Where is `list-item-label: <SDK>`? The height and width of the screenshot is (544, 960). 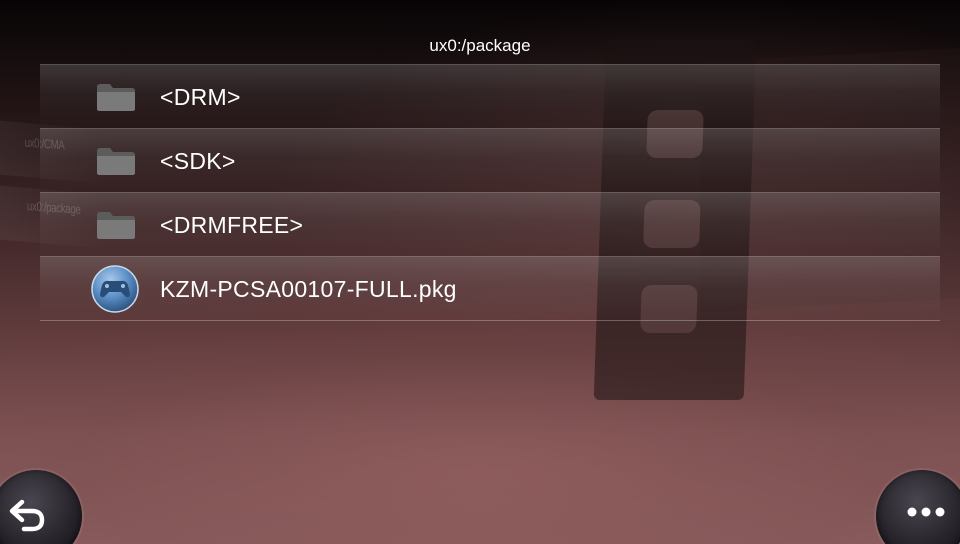 list-item-label: <SDK> is located at coordinates (198, 161).